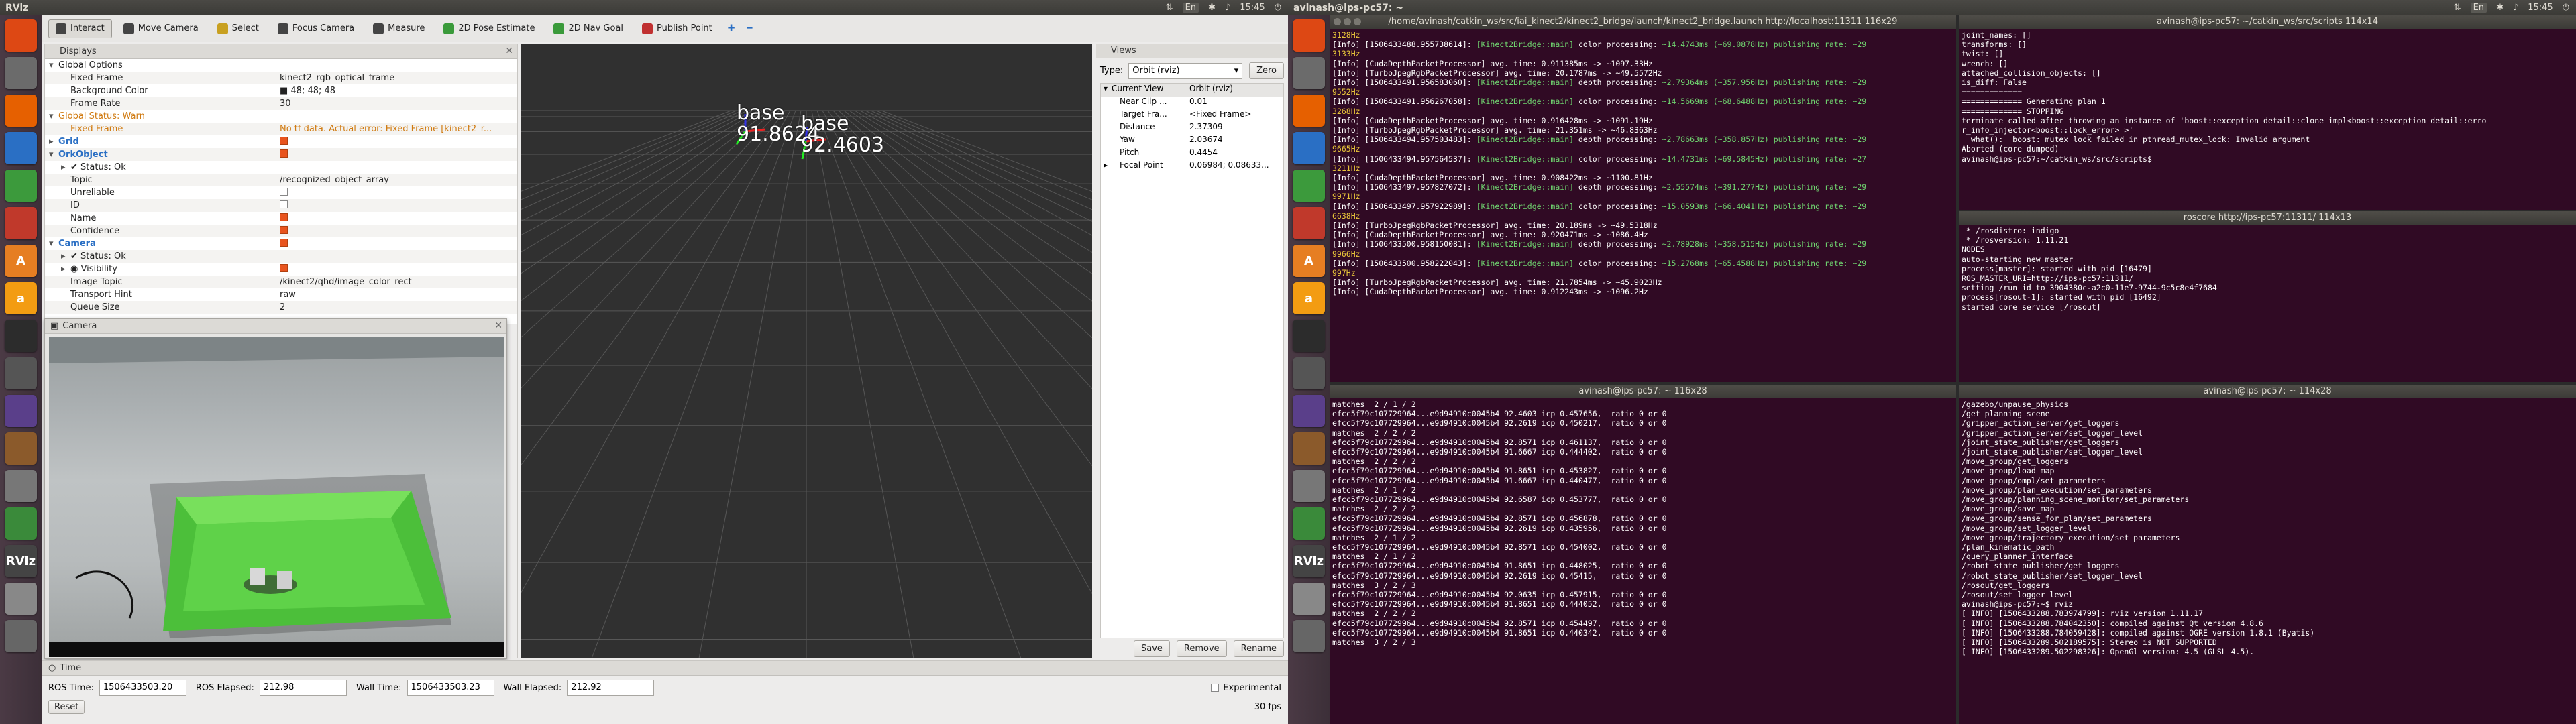 This screenshot has width=2576, height=724. Describe the element at coordinates (275, 326) in the screenshot. I see `camera-panel-header: ▣ Camera ✕` at that location.